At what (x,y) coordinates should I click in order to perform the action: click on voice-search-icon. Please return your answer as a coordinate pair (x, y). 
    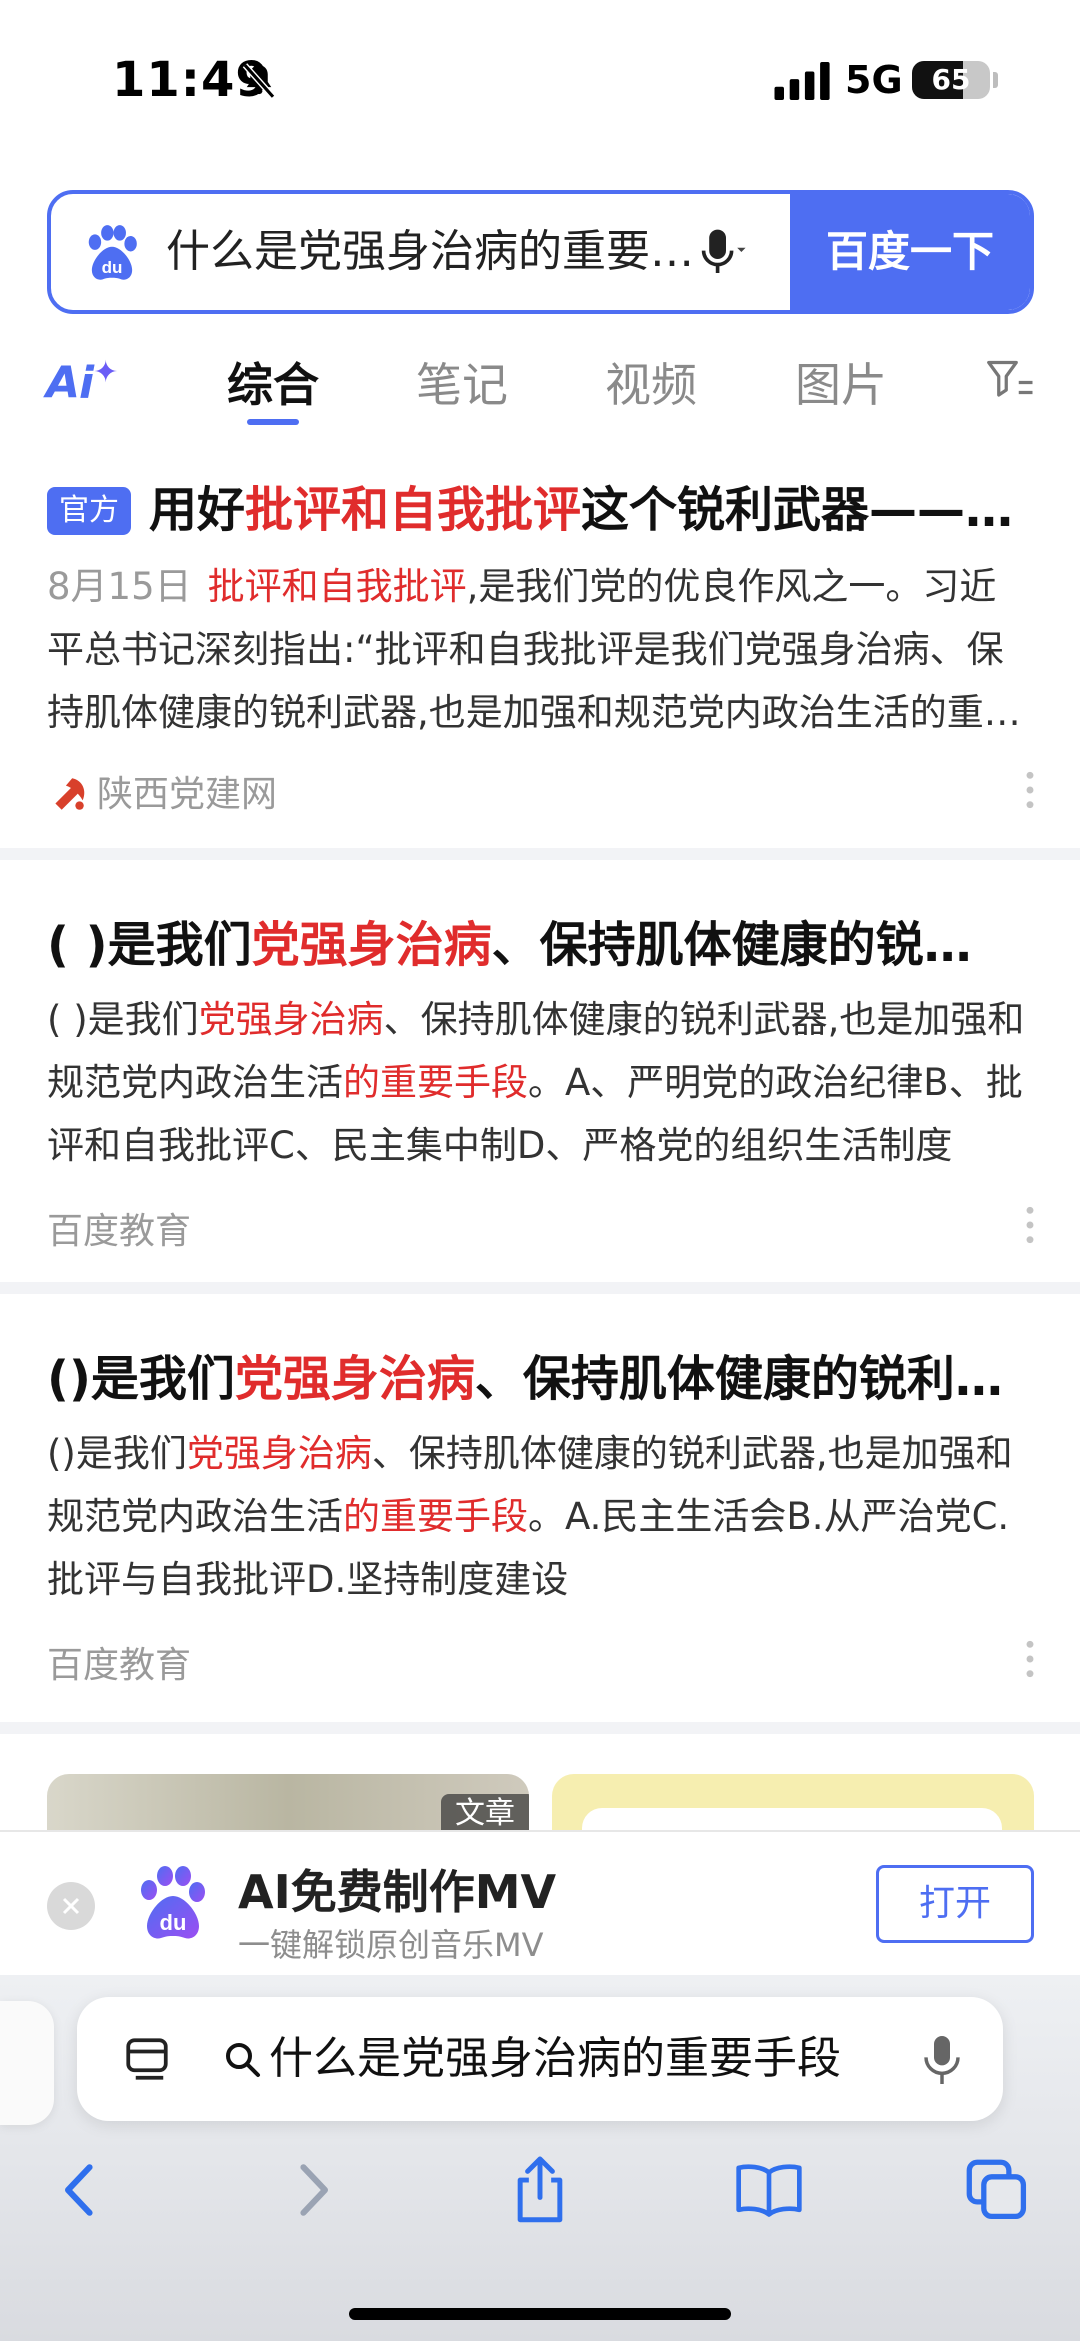
    Looking at the image, I should click on (719, 252).